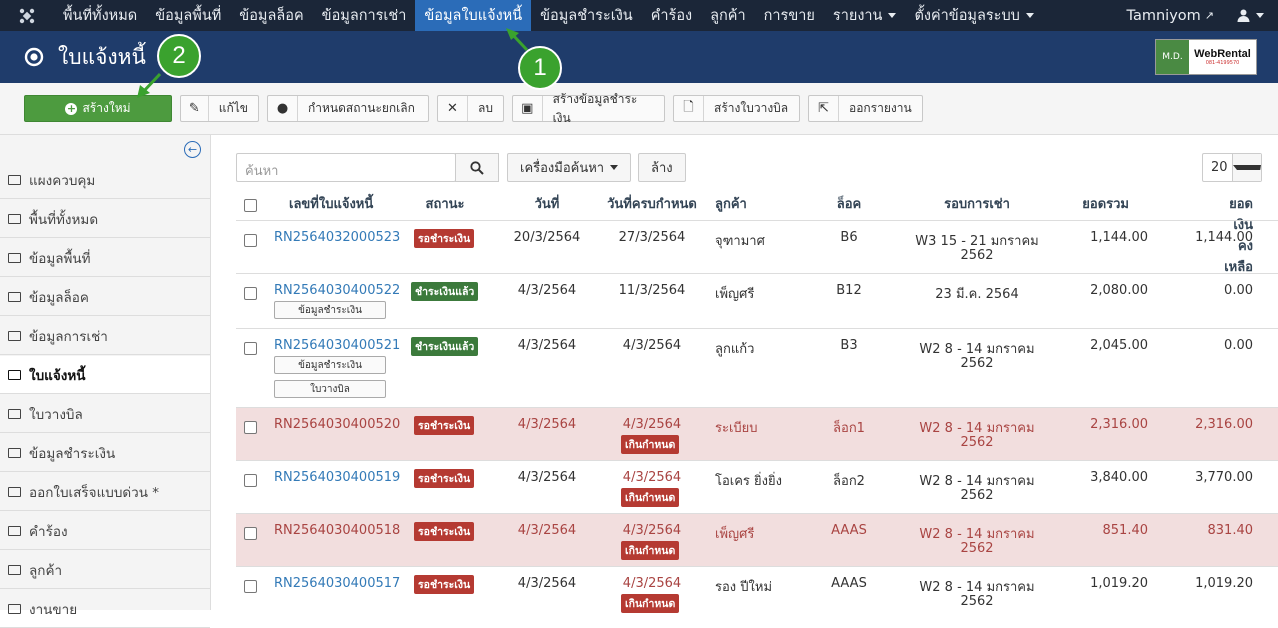 This screenshot has height=628, width=1278. What do you see at coordinates (973, 15) in the screenshot?
I see `nav-settings: ตั้งค่าข้อมูลระบบ` at bounding box center [973, 15].